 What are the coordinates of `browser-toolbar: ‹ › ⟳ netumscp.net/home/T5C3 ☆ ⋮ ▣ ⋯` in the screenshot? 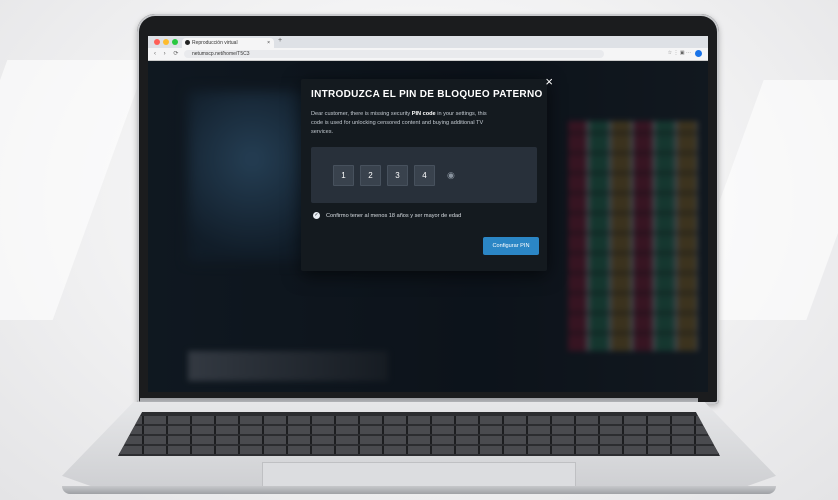 It's located at (428, 54).